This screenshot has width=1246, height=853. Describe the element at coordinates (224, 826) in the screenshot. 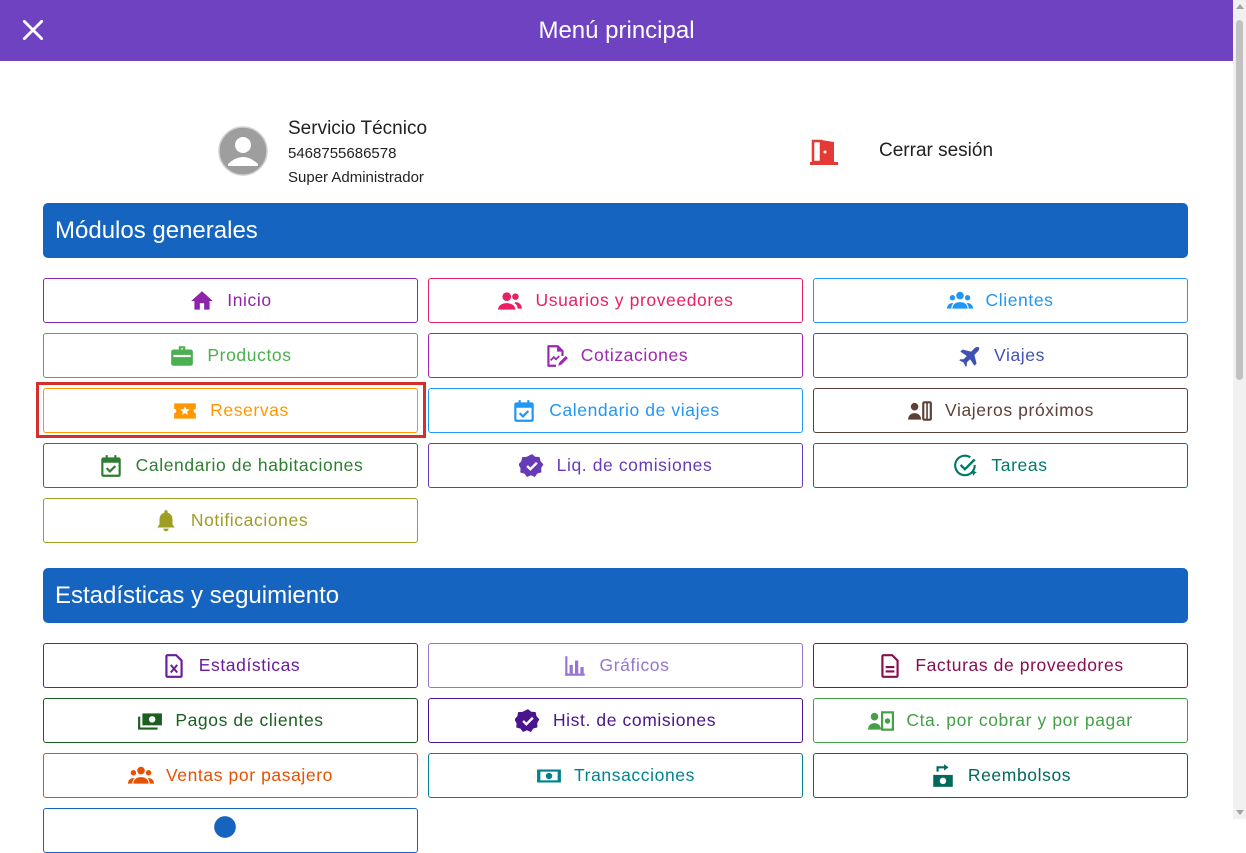

I see `circle-icon` at that location.